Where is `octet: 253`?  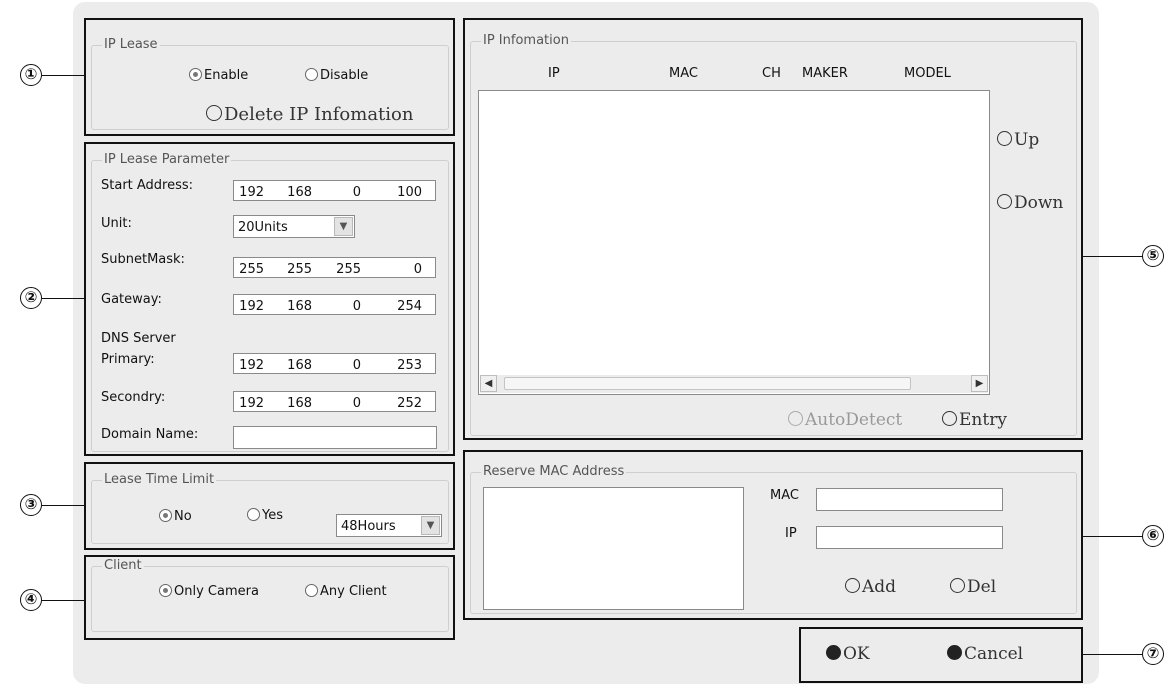 octet: 253 is located at coordinates (409, 365).